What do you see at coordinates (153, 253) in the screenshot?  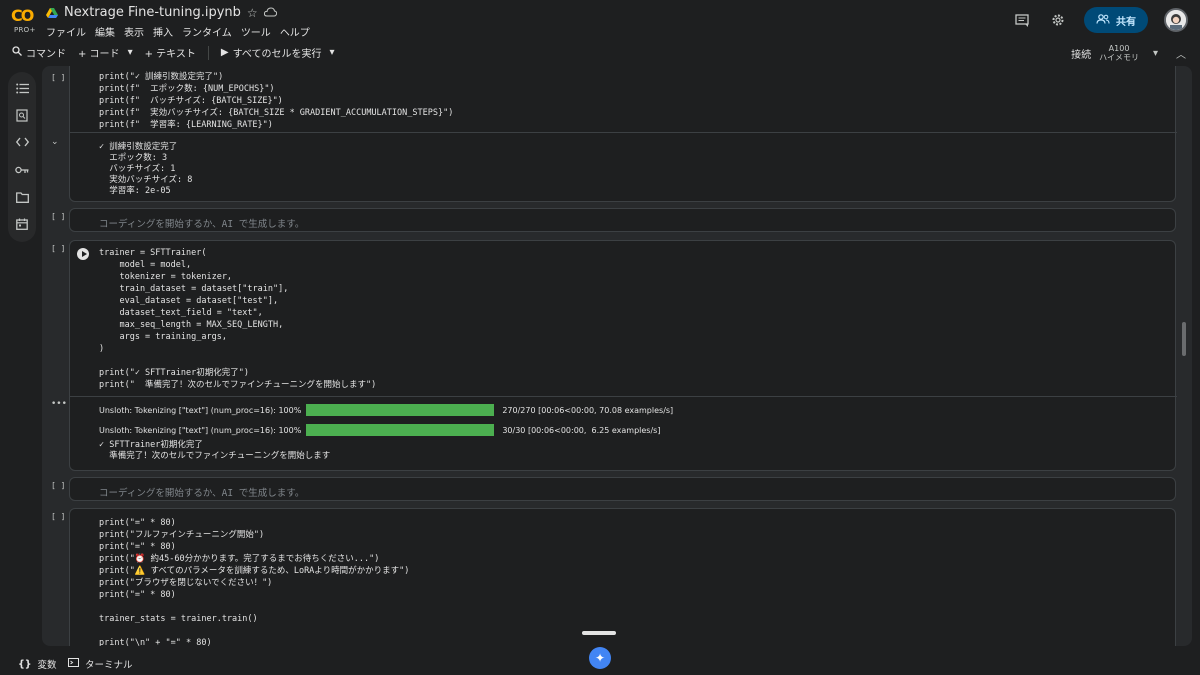 I see `code-line: trainer = SFTTrainer(` at bounding box center [153, 253].